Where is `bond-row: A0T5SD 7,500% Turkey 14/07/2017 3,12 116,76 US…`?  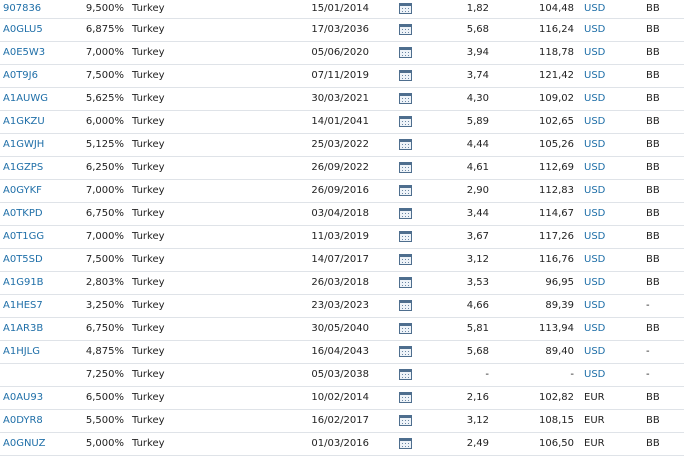
bond-row: A0T5SD 7,500% Turkey 14/07/2017 3,12 116,76 US… is located at coordinates (342, 260).